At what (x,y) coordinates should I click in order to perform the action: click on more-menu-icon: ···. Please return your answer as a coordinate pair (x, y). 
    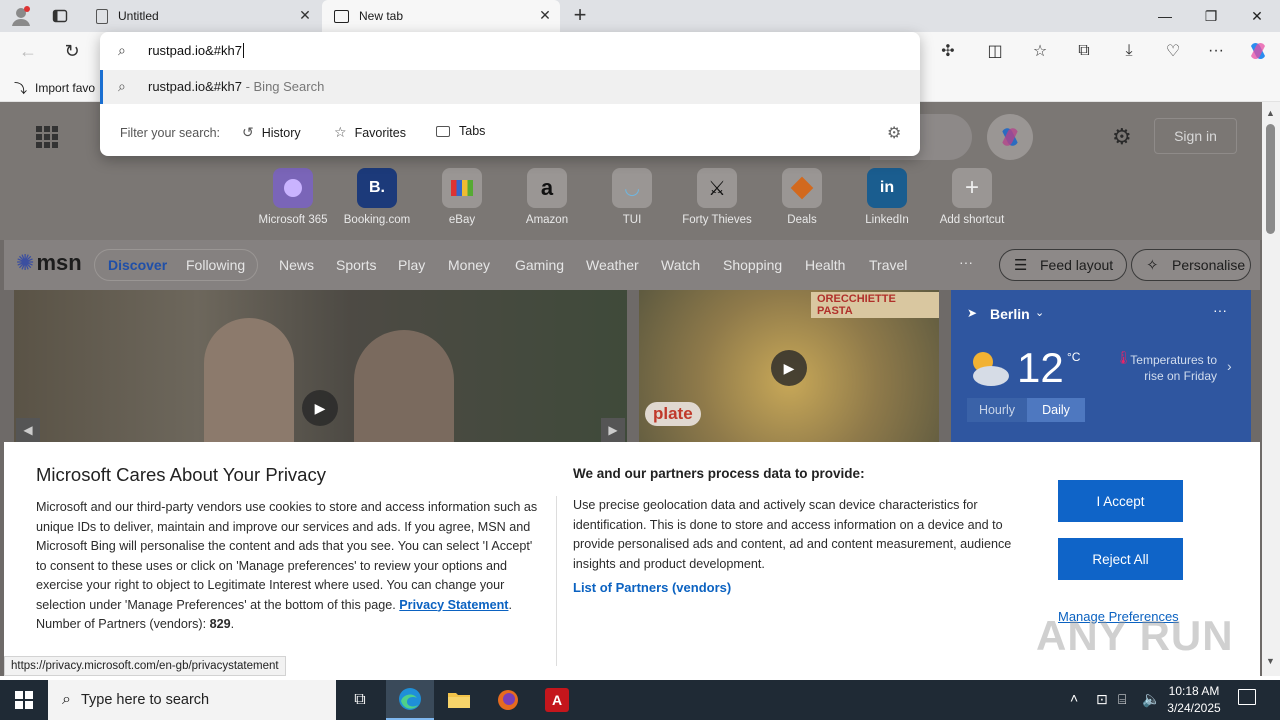
    Looking at the image, I should click on (1216, 51).